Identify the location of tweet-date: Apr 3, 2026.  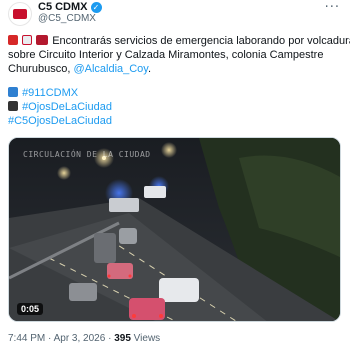
(80, 338).